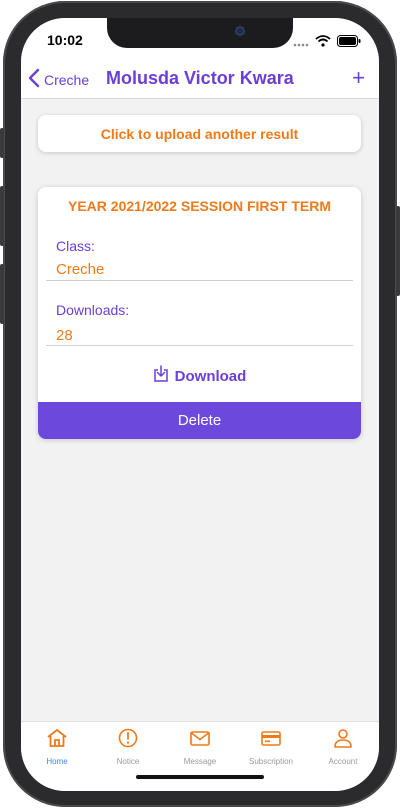 Image resolution: width=400 pixels, height=809 pixels. What do you see at coordinates (64, 335) in the screenshot?
I see `downloads-value: 28` at bounding box center [64, 335].